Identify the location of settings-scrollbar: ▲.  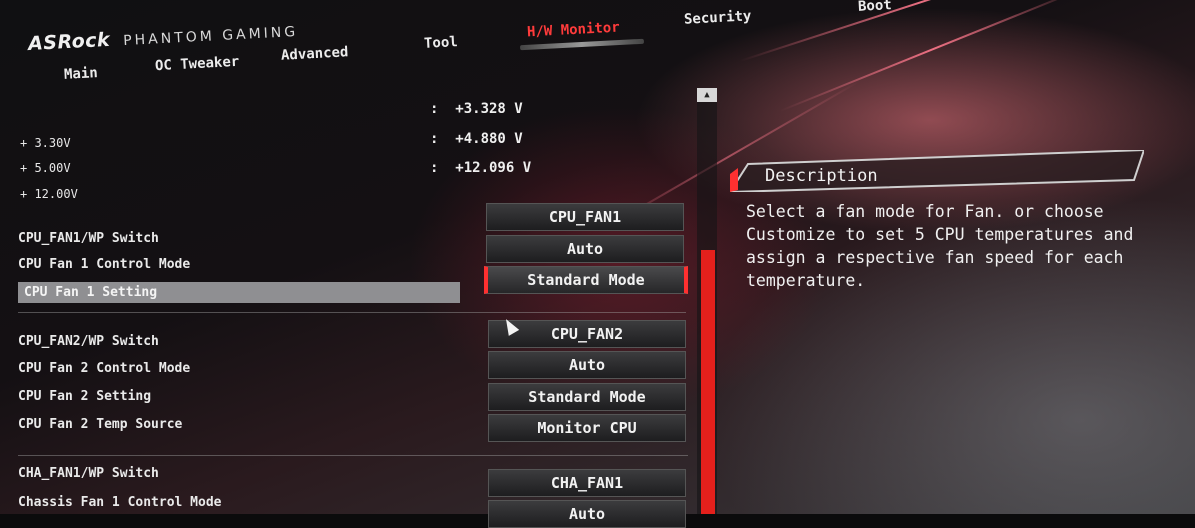
(707, 301).